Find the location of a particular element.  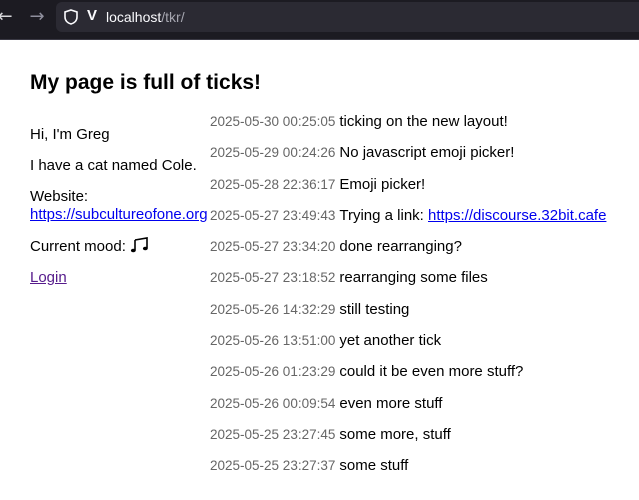

url-text: localhost/tkr/ is located at coordinates (145, 17).